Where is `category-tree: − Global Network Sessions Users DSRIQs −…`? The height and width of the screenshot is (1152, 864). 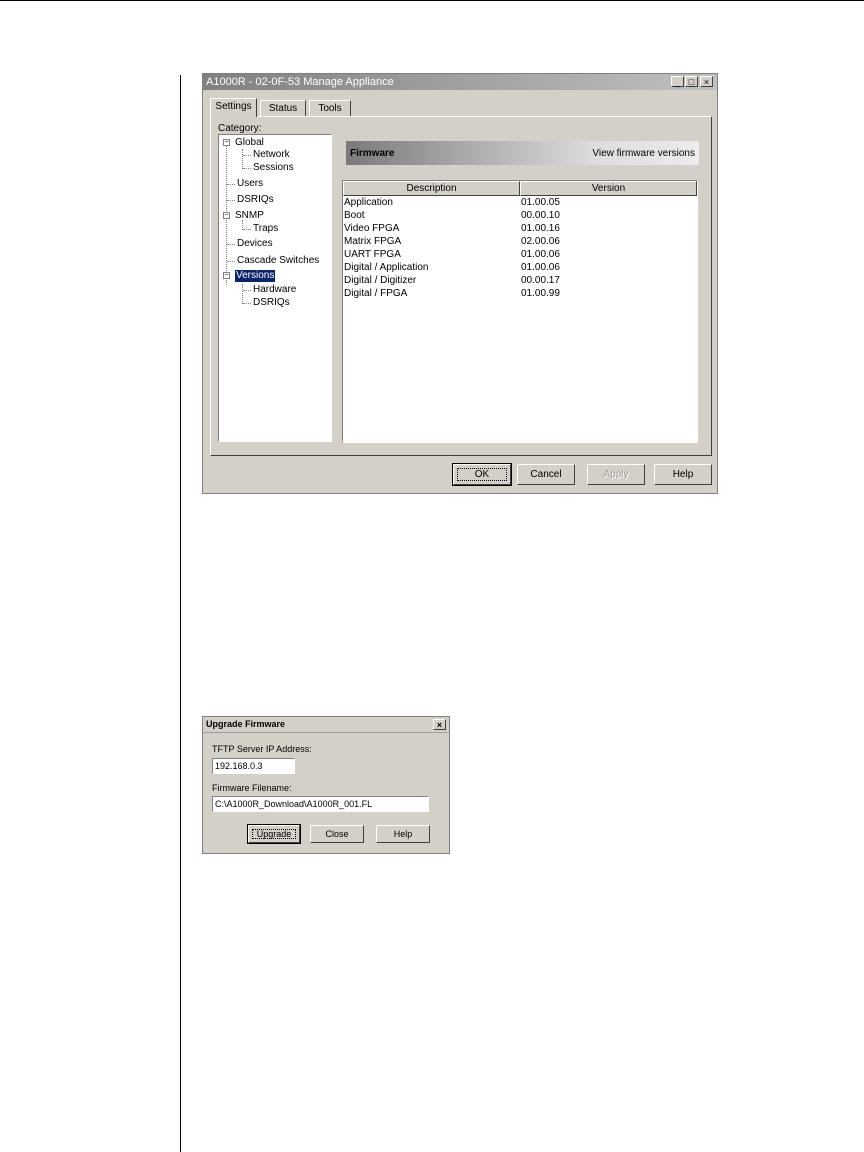
category-tree: − Global Network Sessions Users DSRIQs −… is located at coordinates (275, 288).